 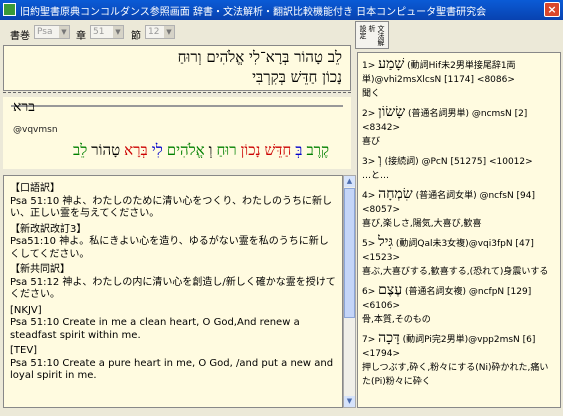 I want to click on translation-label: [TEV], so click(x=24, y=350).